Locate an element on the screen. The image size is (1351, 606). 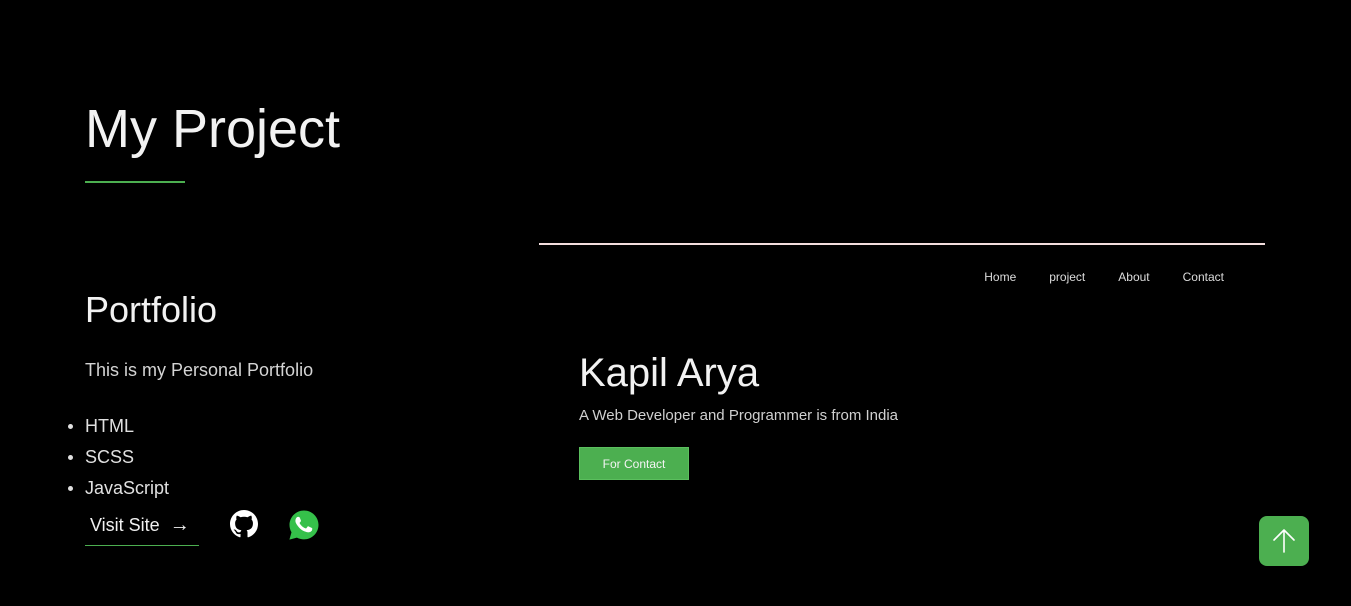
whatsapp-link is located at coordinates (304, 525).